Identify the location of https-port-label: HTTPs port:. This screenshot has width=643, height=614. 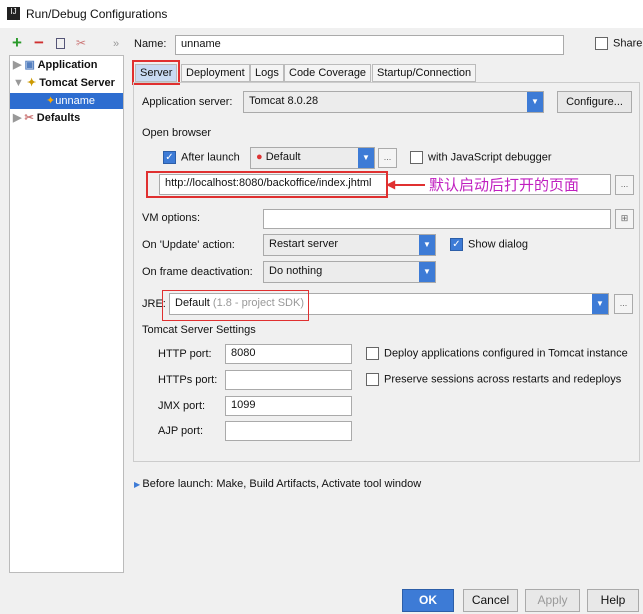
(188, 380).